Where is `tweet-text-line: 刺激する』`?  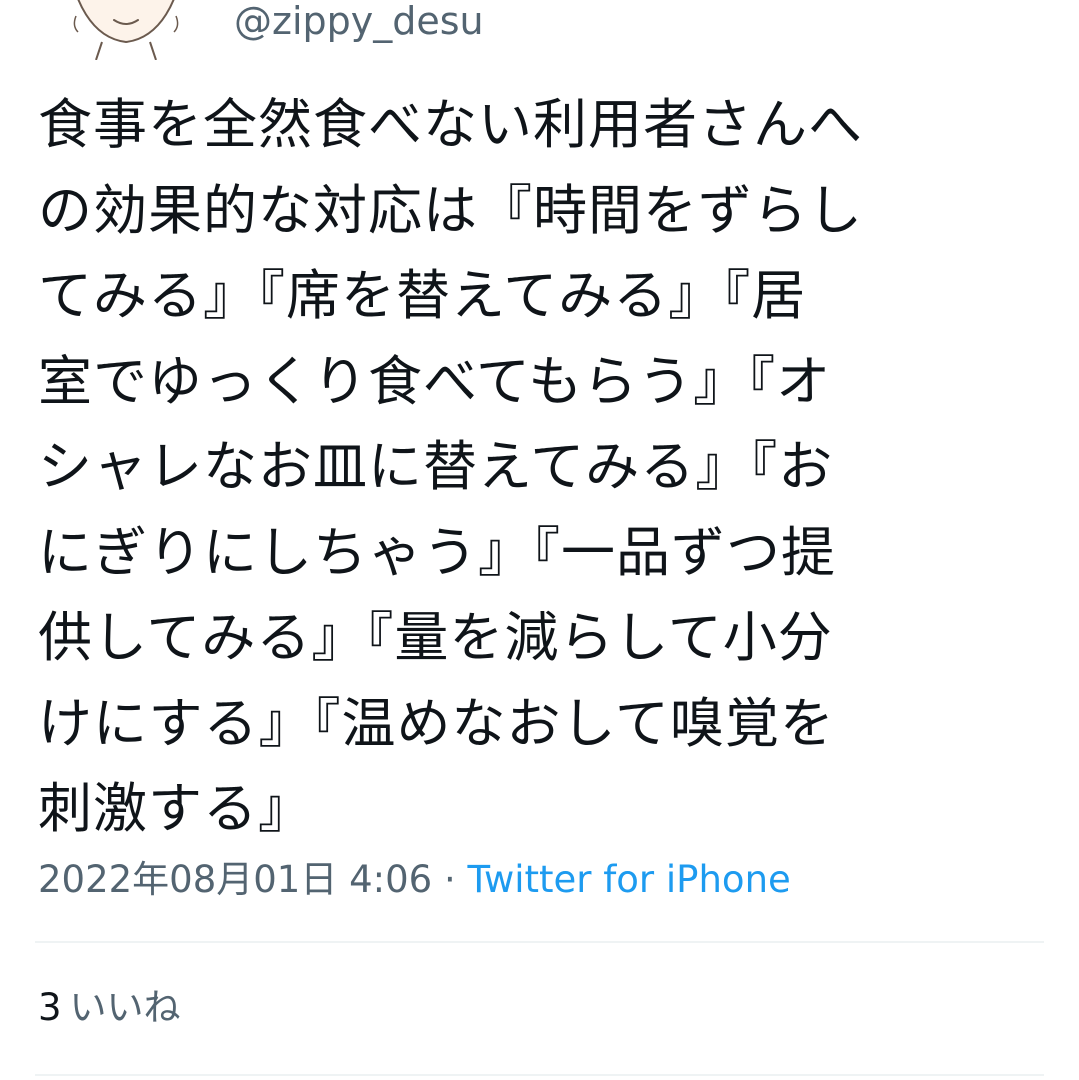 tweet-text-line: 刺激する』 is located at coordinates (175, 808).